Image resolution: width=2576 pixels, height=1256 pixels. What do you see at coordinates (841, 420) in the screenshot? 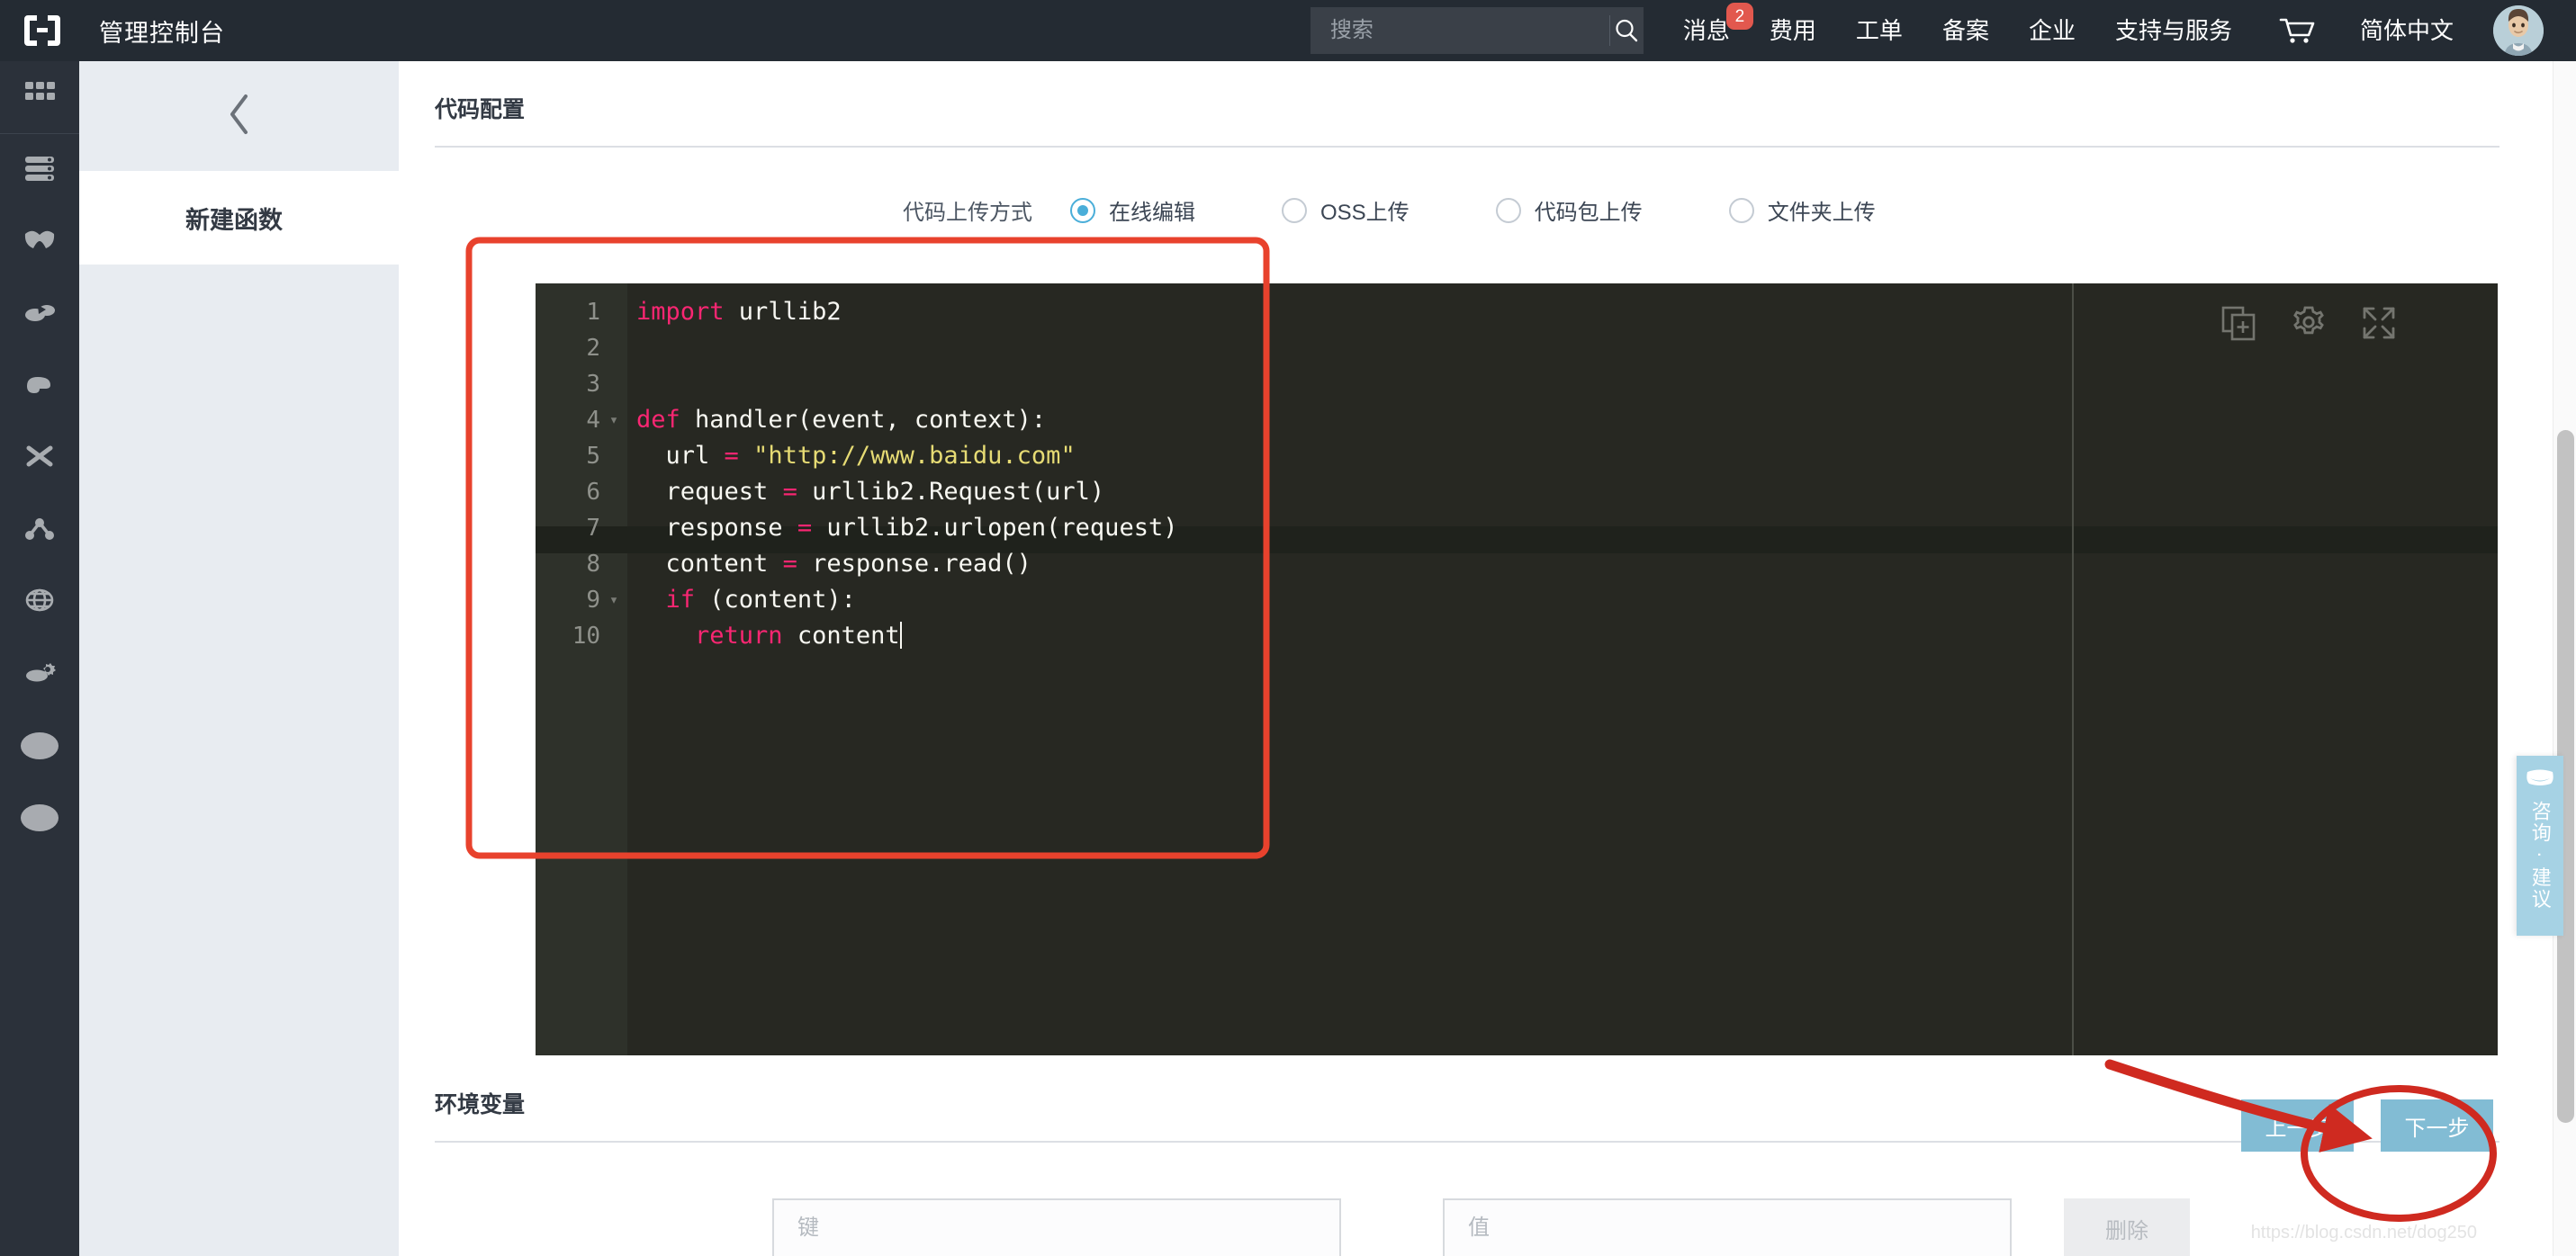
I see `code-text: def handler(event, context):` at bounding box center [841, 420].